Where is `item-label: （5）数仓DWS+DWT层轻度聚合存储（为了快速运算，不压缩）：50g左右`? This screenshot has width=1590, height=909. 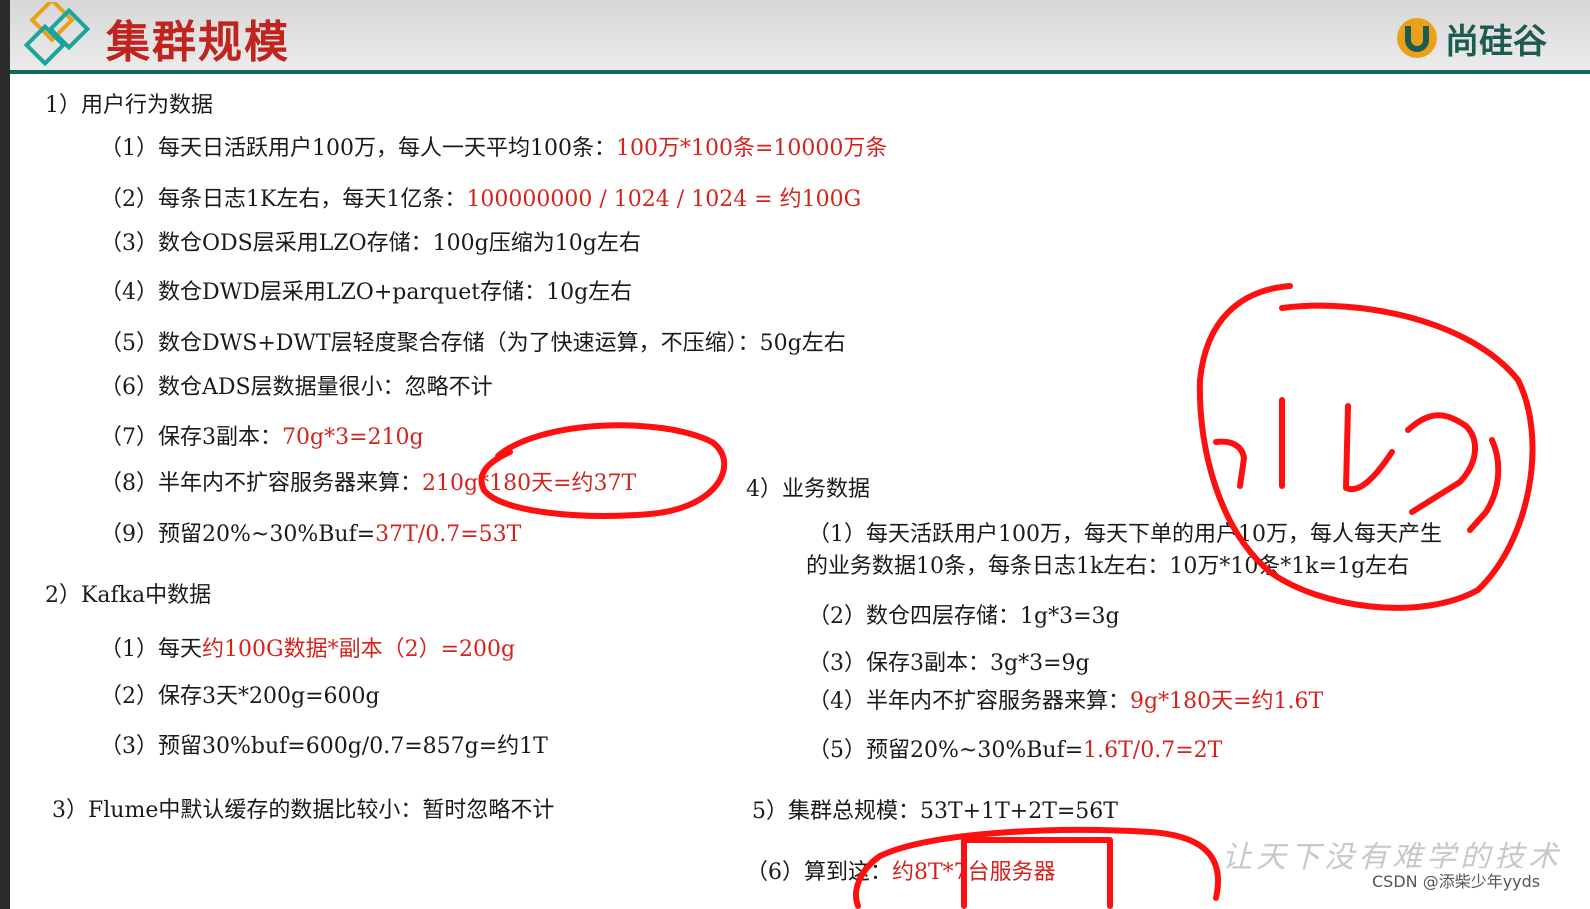 item-label: （5）数仓DWS+DWT层轻度聚合存储（为了快速运算，不压缩）：50g左右 is located at coordinates (473, 343).